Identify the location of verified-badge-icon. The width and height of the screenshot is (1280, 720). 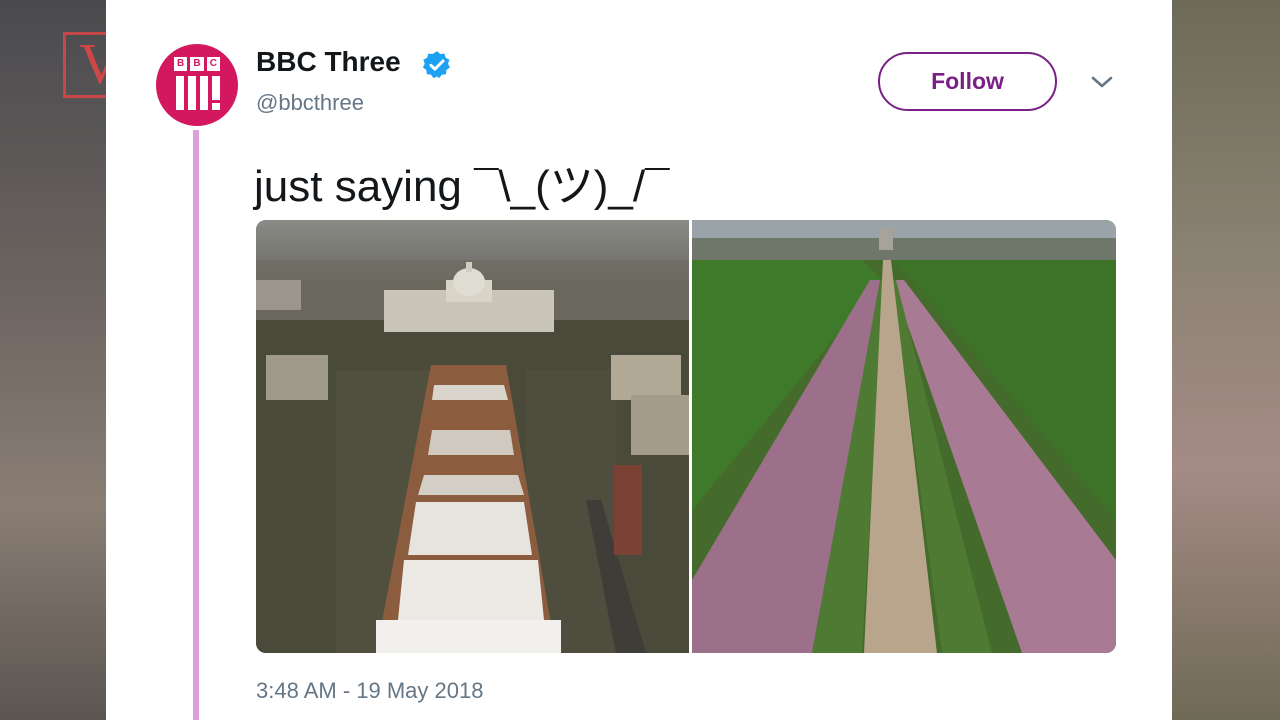
(436, 65).